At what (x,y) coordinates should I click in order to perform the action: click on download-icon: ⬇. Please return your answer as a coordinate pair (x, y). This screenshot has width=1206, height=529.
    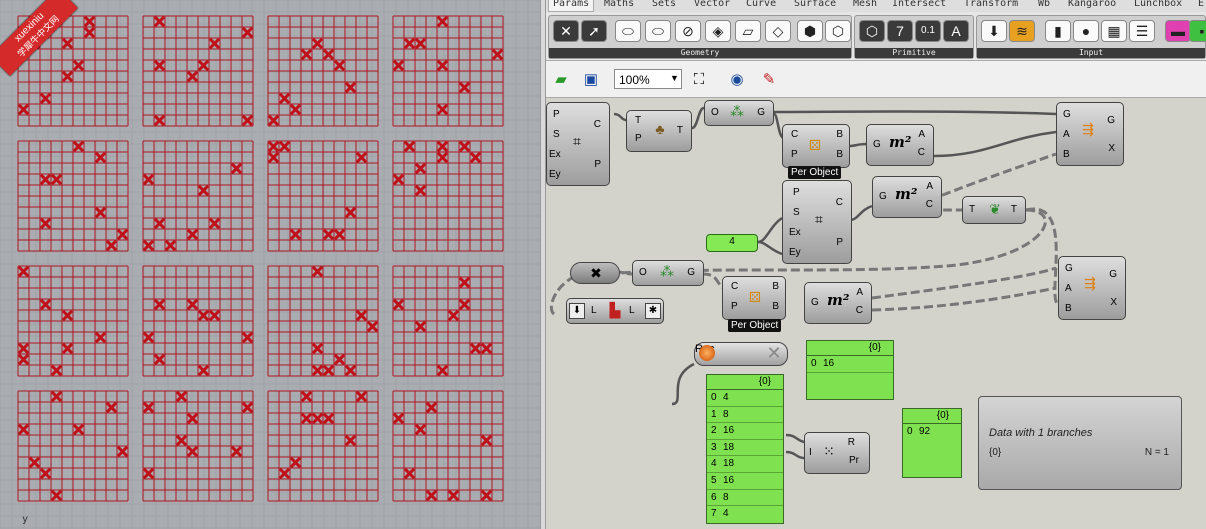
    Looking at the image, I should click on (994, 31).